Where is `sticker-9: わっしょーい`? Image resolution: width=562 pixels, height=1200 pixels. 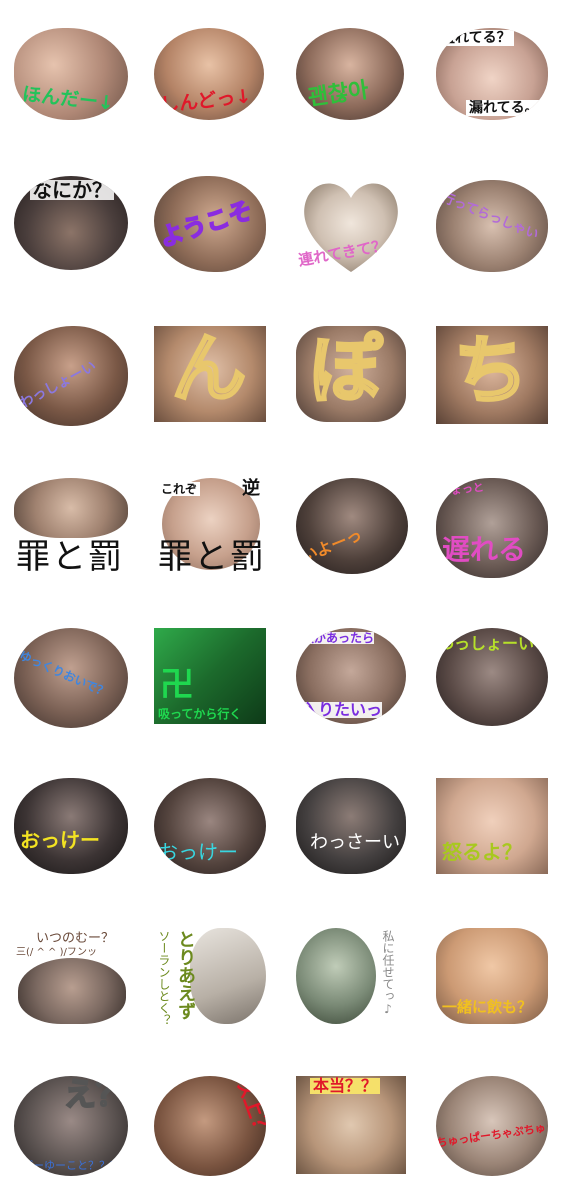 sticker-9: わっしょーい is located at coordinates (71, 376).